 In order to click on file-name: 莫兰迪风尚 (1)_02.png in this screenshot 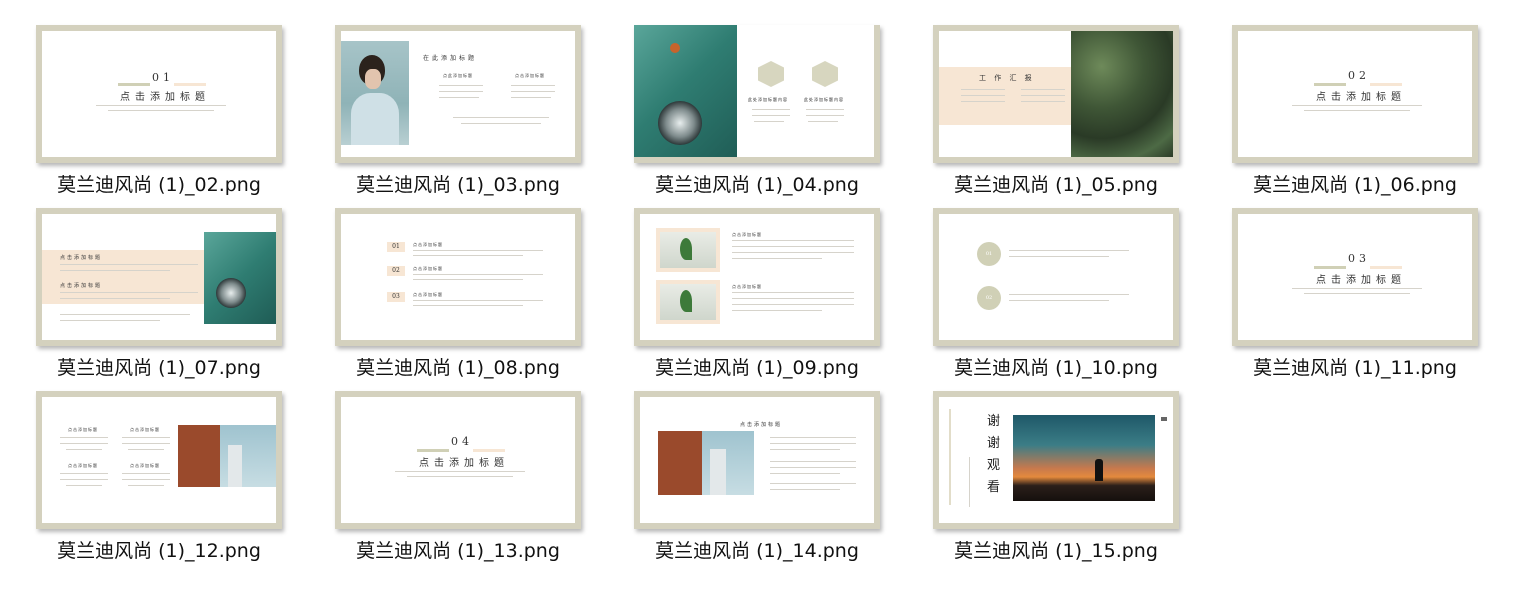, I will do `click(159, 185)`.